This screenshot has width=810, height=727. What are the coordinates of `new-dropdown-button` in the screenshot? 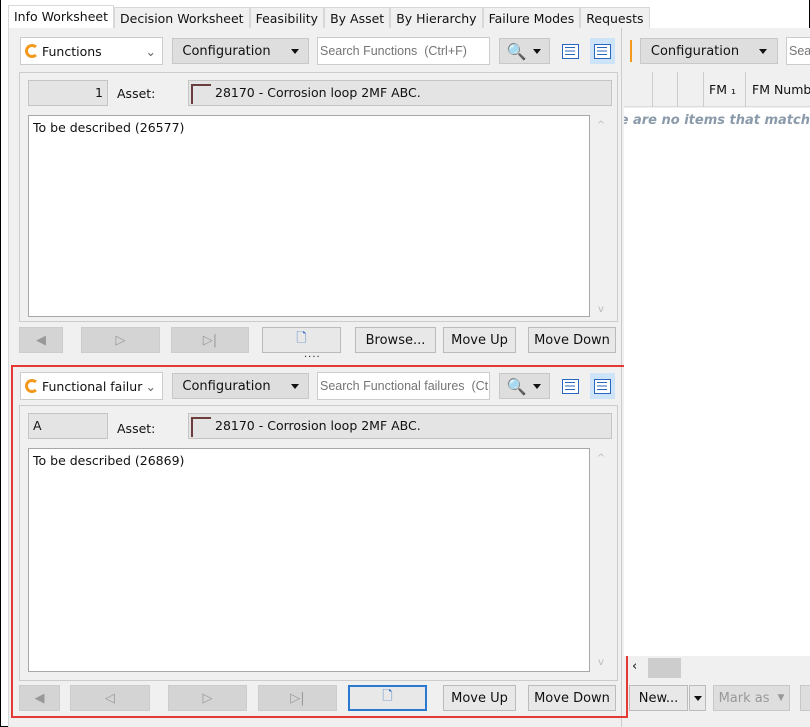 It's located at (697, 698).